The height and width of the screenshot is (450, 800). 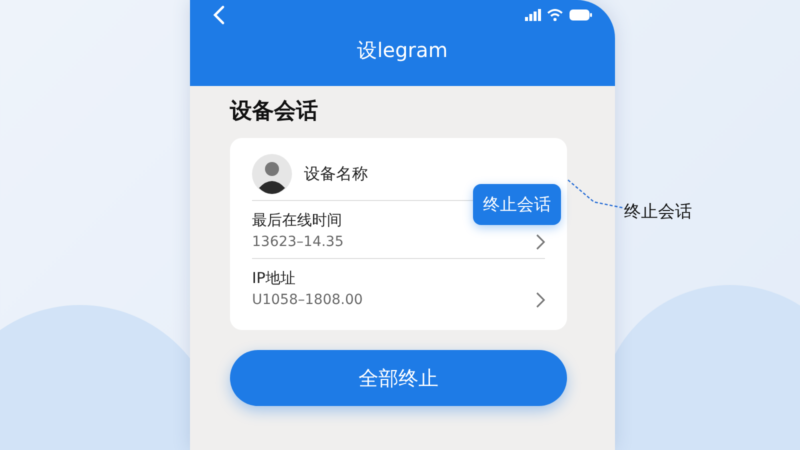 I want to click on battery-icon, so click(x=581, y=15).